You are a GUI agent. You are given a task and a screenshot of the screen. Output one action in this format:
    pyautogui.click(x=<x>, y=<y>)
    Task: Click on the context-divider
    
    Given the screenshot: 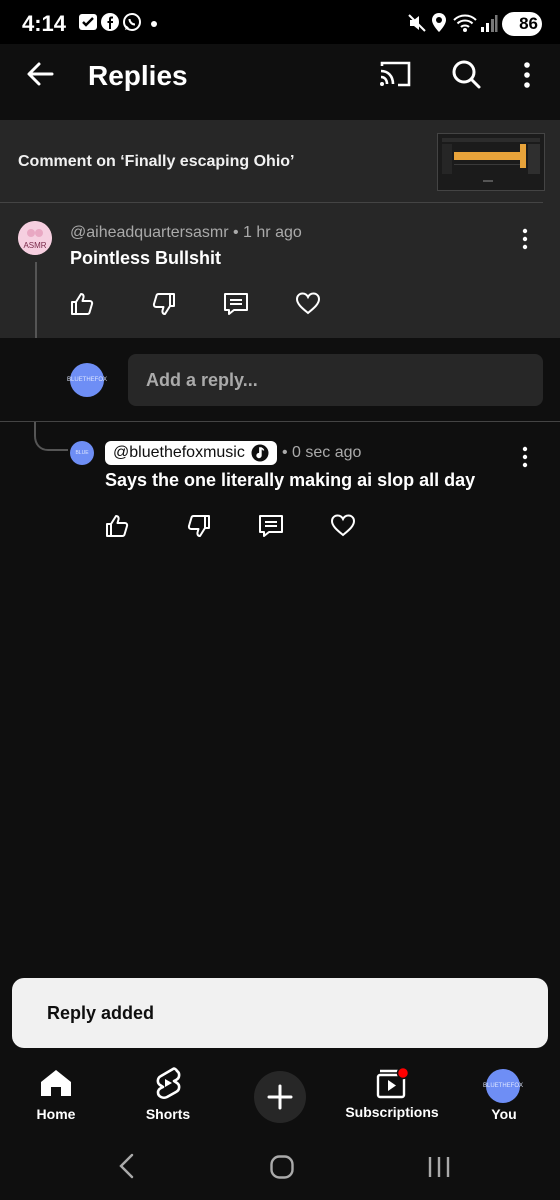 What is the action you would take?
    pyautogui.click(x=271, y=202)
    